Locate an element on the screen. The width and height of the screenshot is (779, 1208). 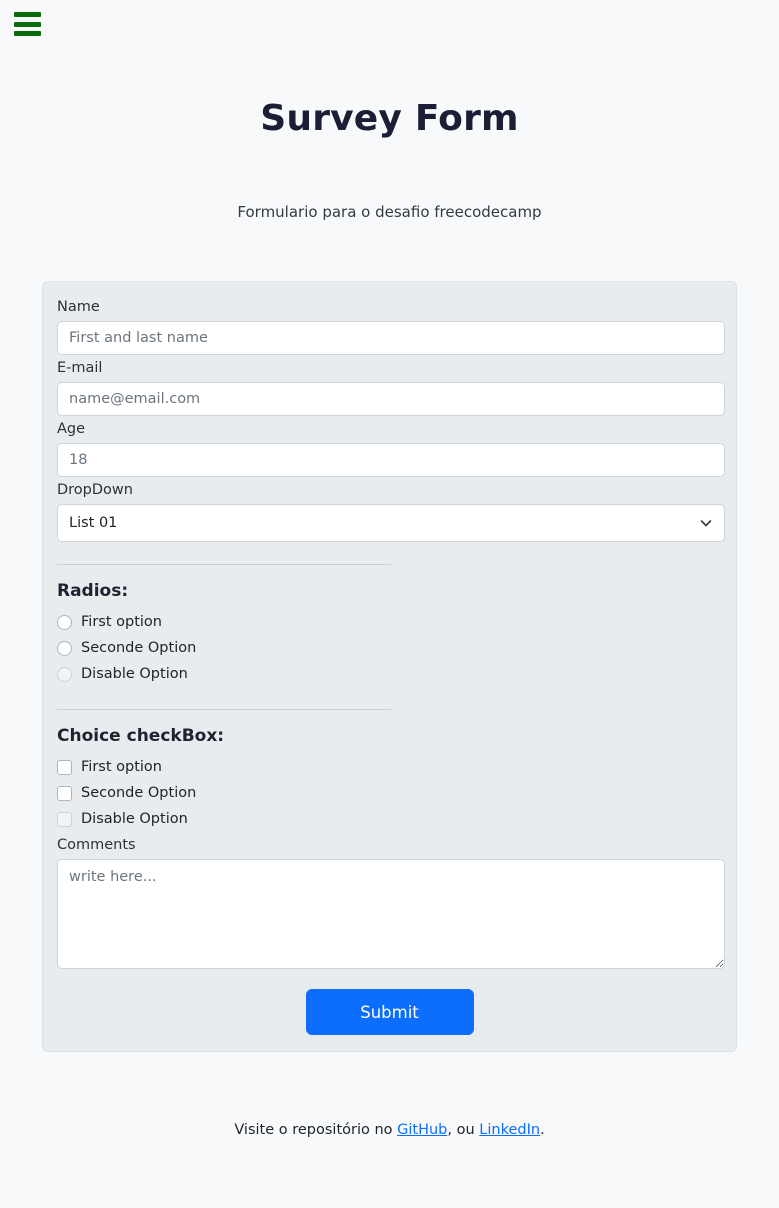
github-link: GitHub is located at coordinates (422, 1130).